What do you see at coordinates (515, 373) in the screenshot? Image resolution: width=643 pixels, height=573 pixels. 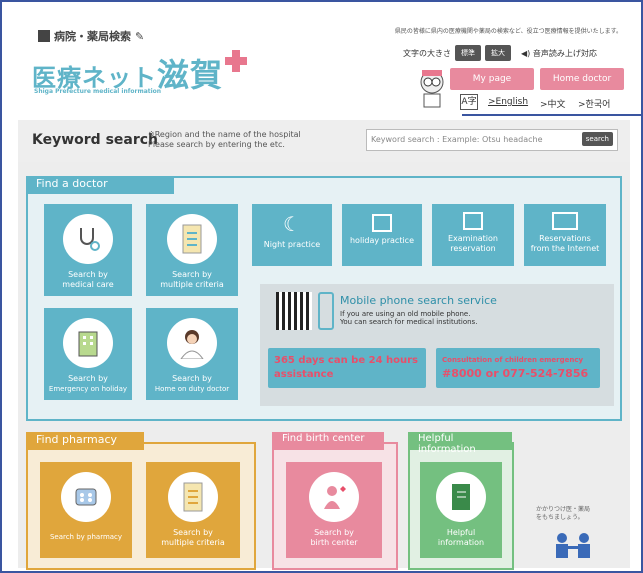 I see `alert2-line2: #8000 or 077-524-7856` at bounding box center [515, 373].